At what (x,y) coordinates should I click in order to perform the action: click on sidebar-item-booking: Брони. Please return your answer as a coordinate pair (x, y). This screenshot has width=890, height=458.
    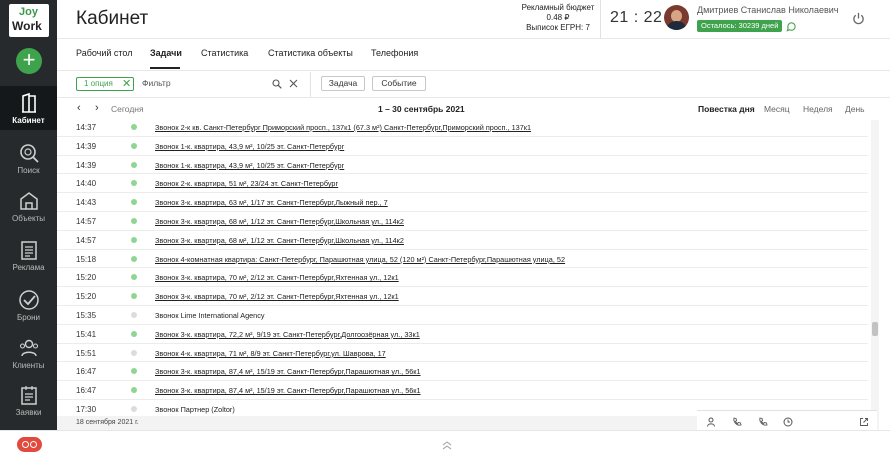
    Looking at the image, I should click on (28, 305).